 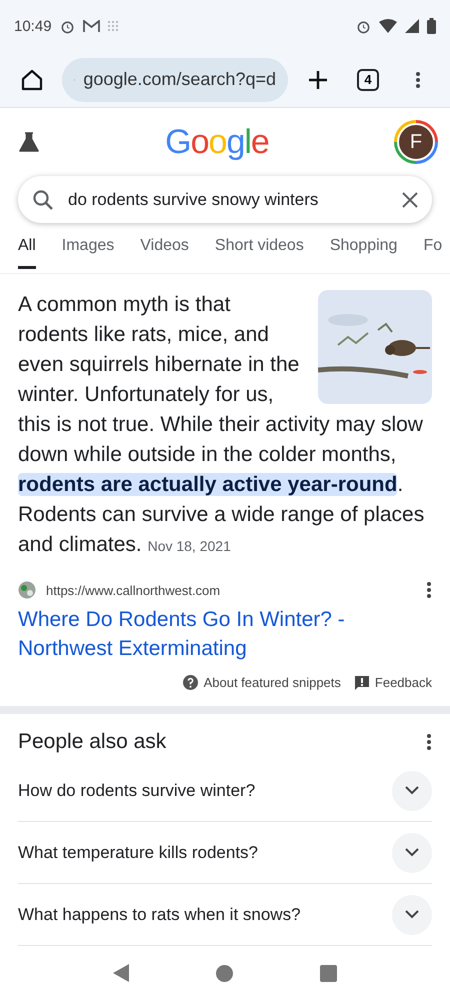 What do you see at coordinates (361, 683) in the screenshot?
I see `feedback-icon` at bounding box center [361, 683].